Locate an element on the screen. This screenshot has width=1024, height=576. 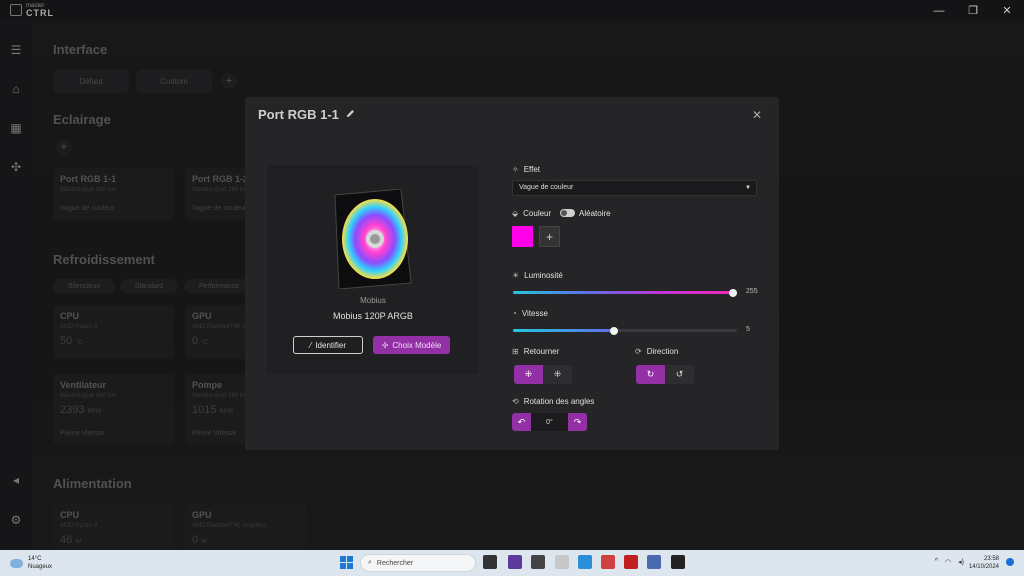
effect-select: Vague de couleur ▼ is located at coordinates (634, 188).